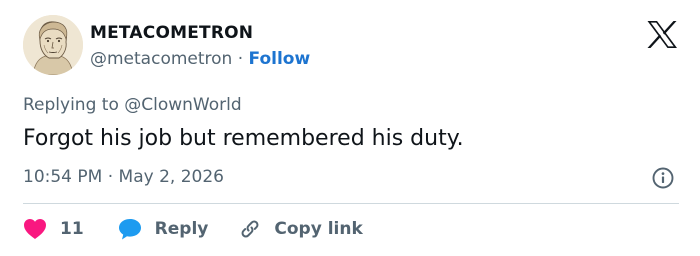  Describe the element at coordinates (280, 59) in the screenshot. I see `follow-button: Follow` at that location.